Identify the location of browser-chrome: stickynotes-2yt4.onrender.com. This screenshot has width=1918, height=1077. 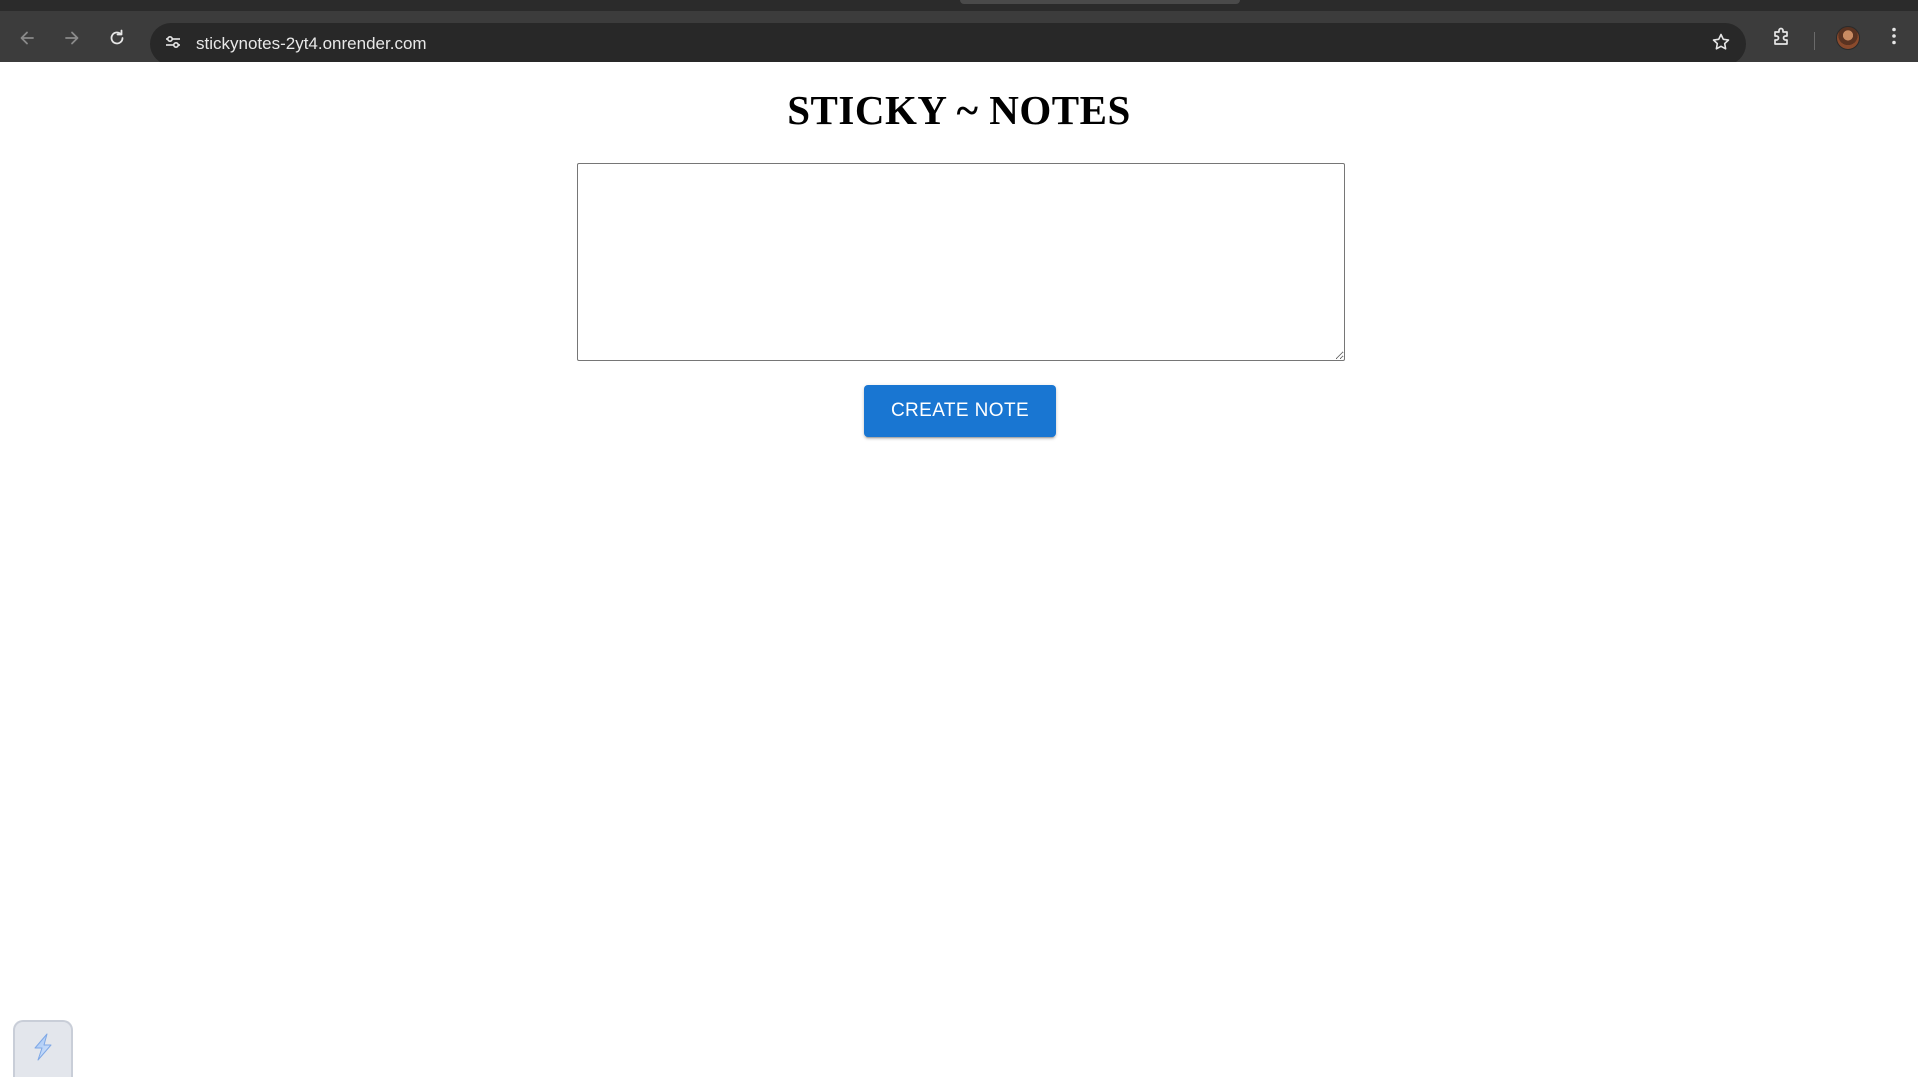
(959, 32).